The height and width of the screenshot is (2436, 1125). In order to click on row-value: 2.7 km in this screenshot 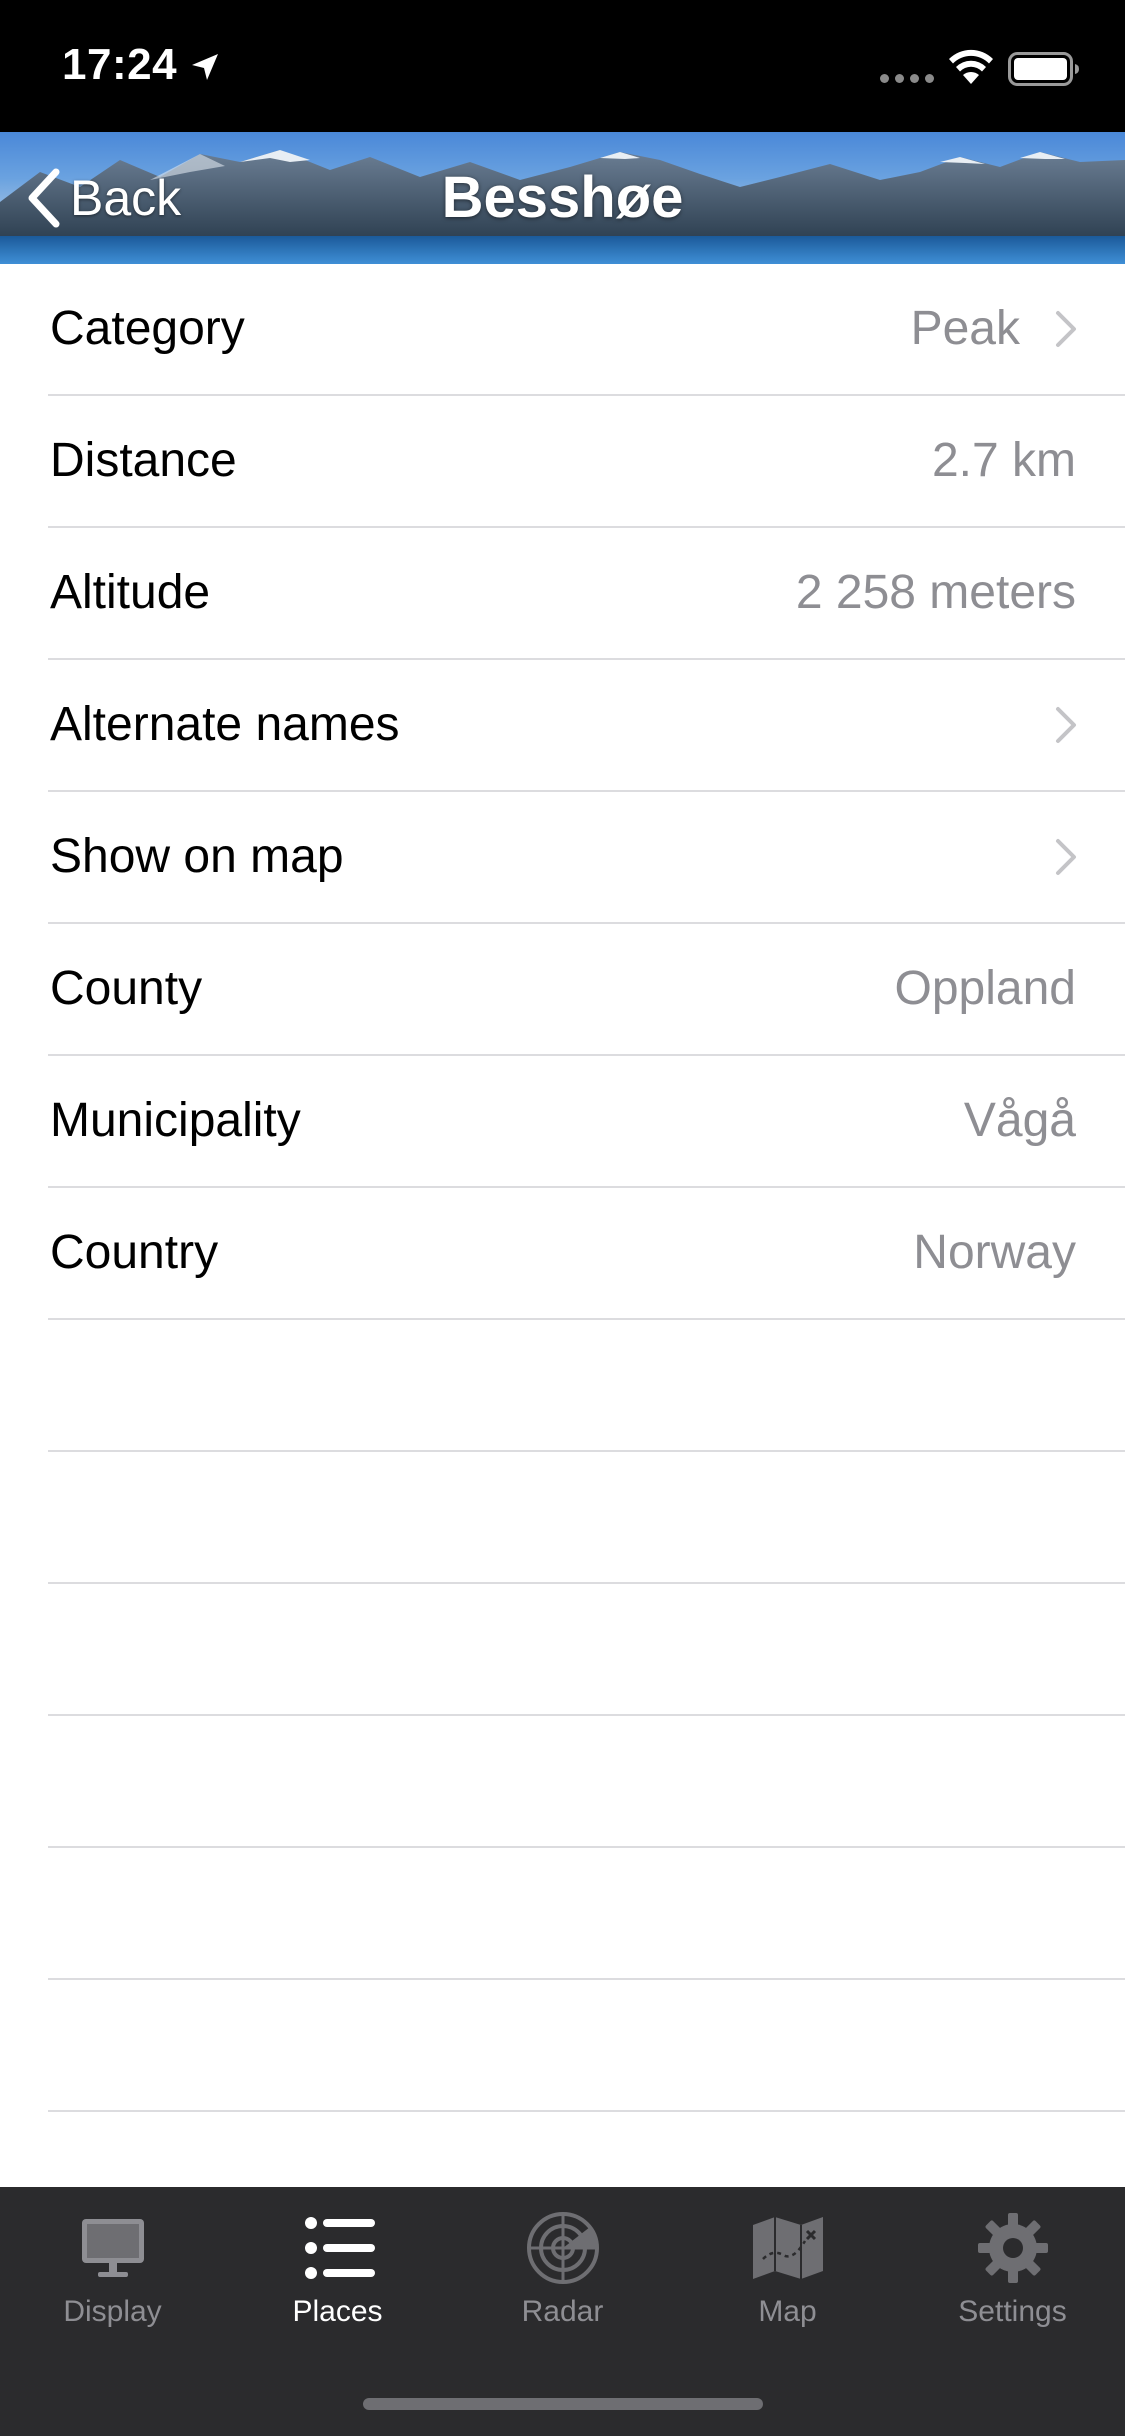, I will do `click(1003, 460)`.